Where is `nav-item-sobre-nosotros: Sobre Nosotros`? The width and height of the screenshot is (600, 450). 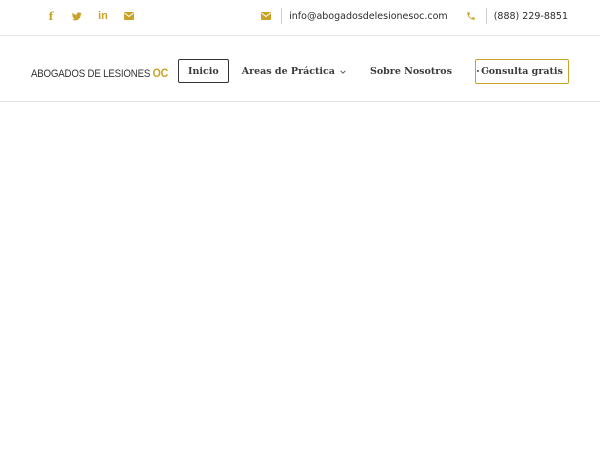 nav-item-sobre-nosotros: Sobre Nosotros is located at coordinates (411, 71).